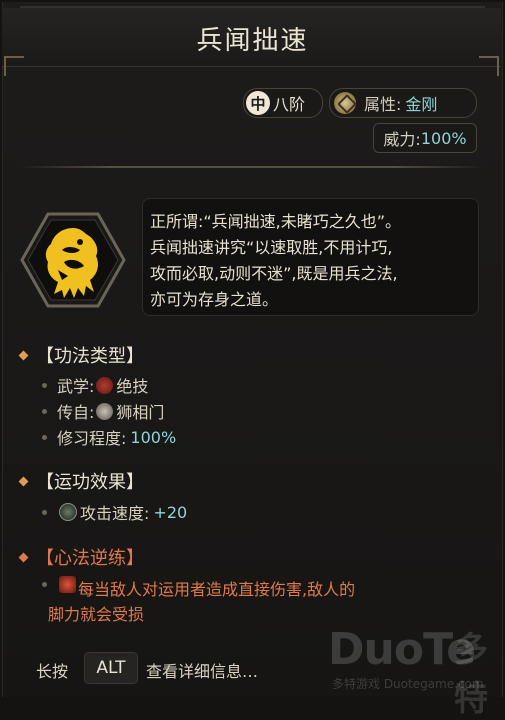  What do you see at coordinates (403, 103) in the screenshot?
I see `attribute-tag: 属性: 金刚` at bounding box center [403, 103].